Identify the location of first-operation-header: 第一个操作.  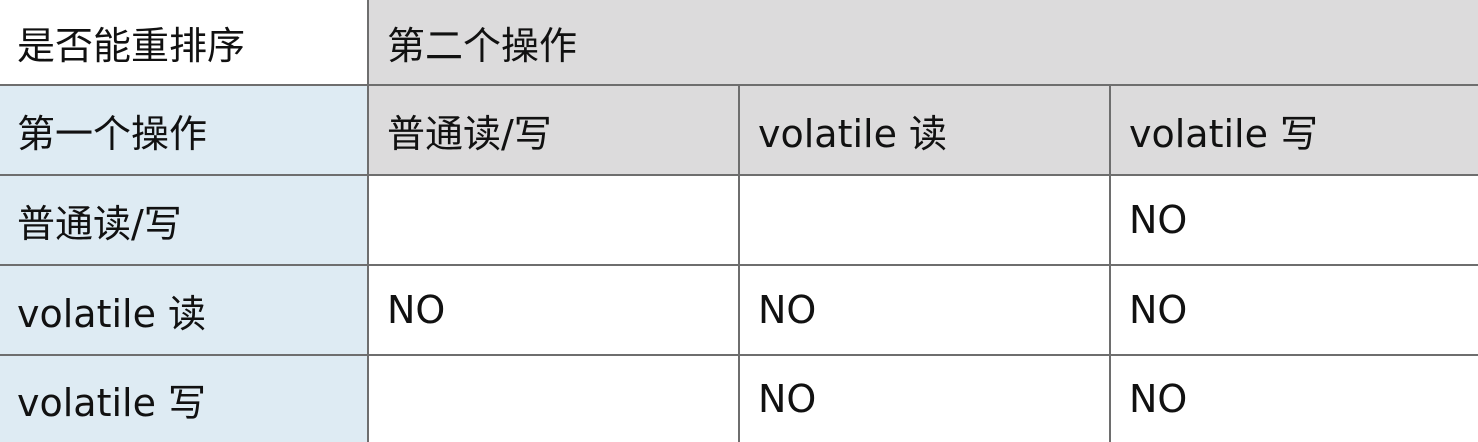
(184, 131).